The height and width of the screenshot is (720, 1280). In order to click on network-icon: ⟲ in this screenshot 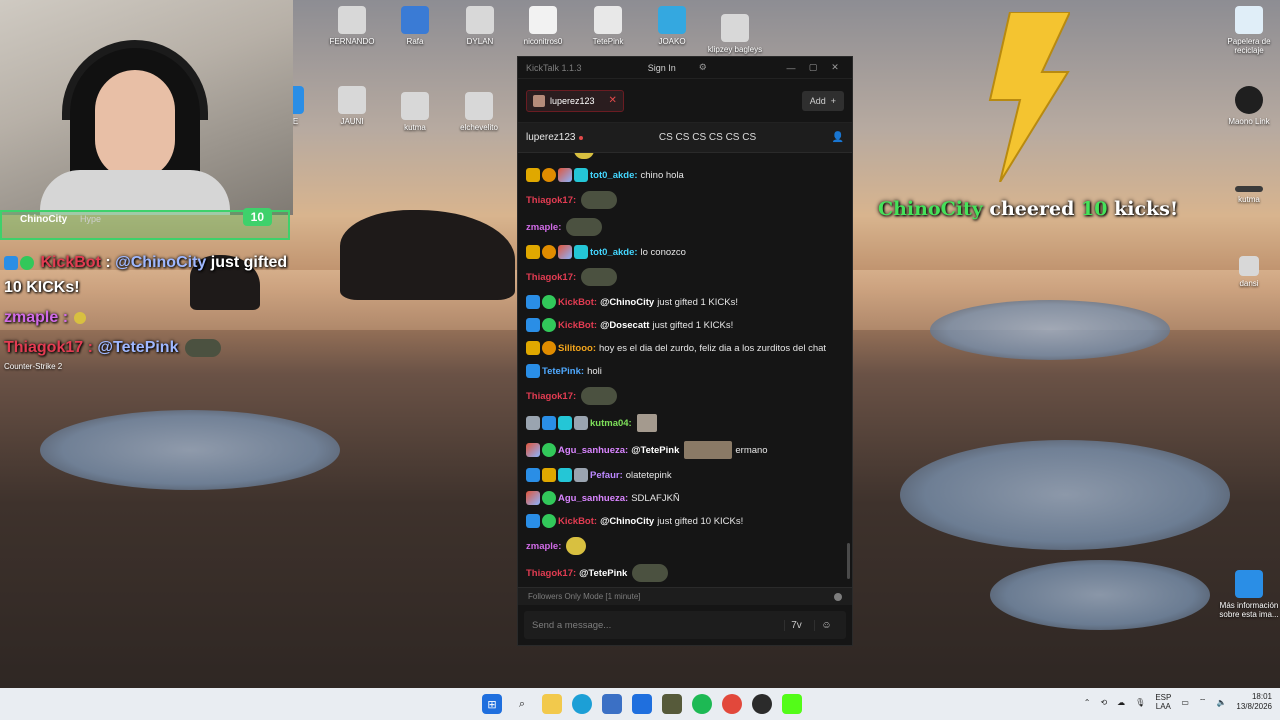, I will do `click(1103, 702)`.